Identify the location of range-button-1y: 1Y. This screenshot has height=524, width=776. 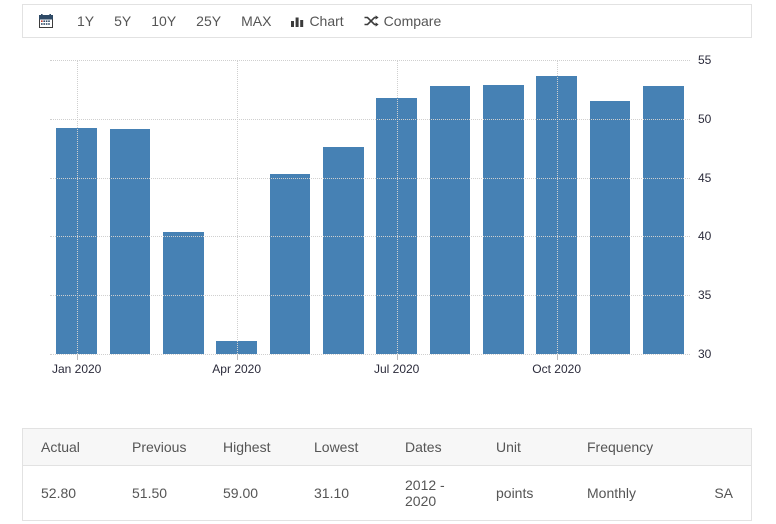
(85, 21).